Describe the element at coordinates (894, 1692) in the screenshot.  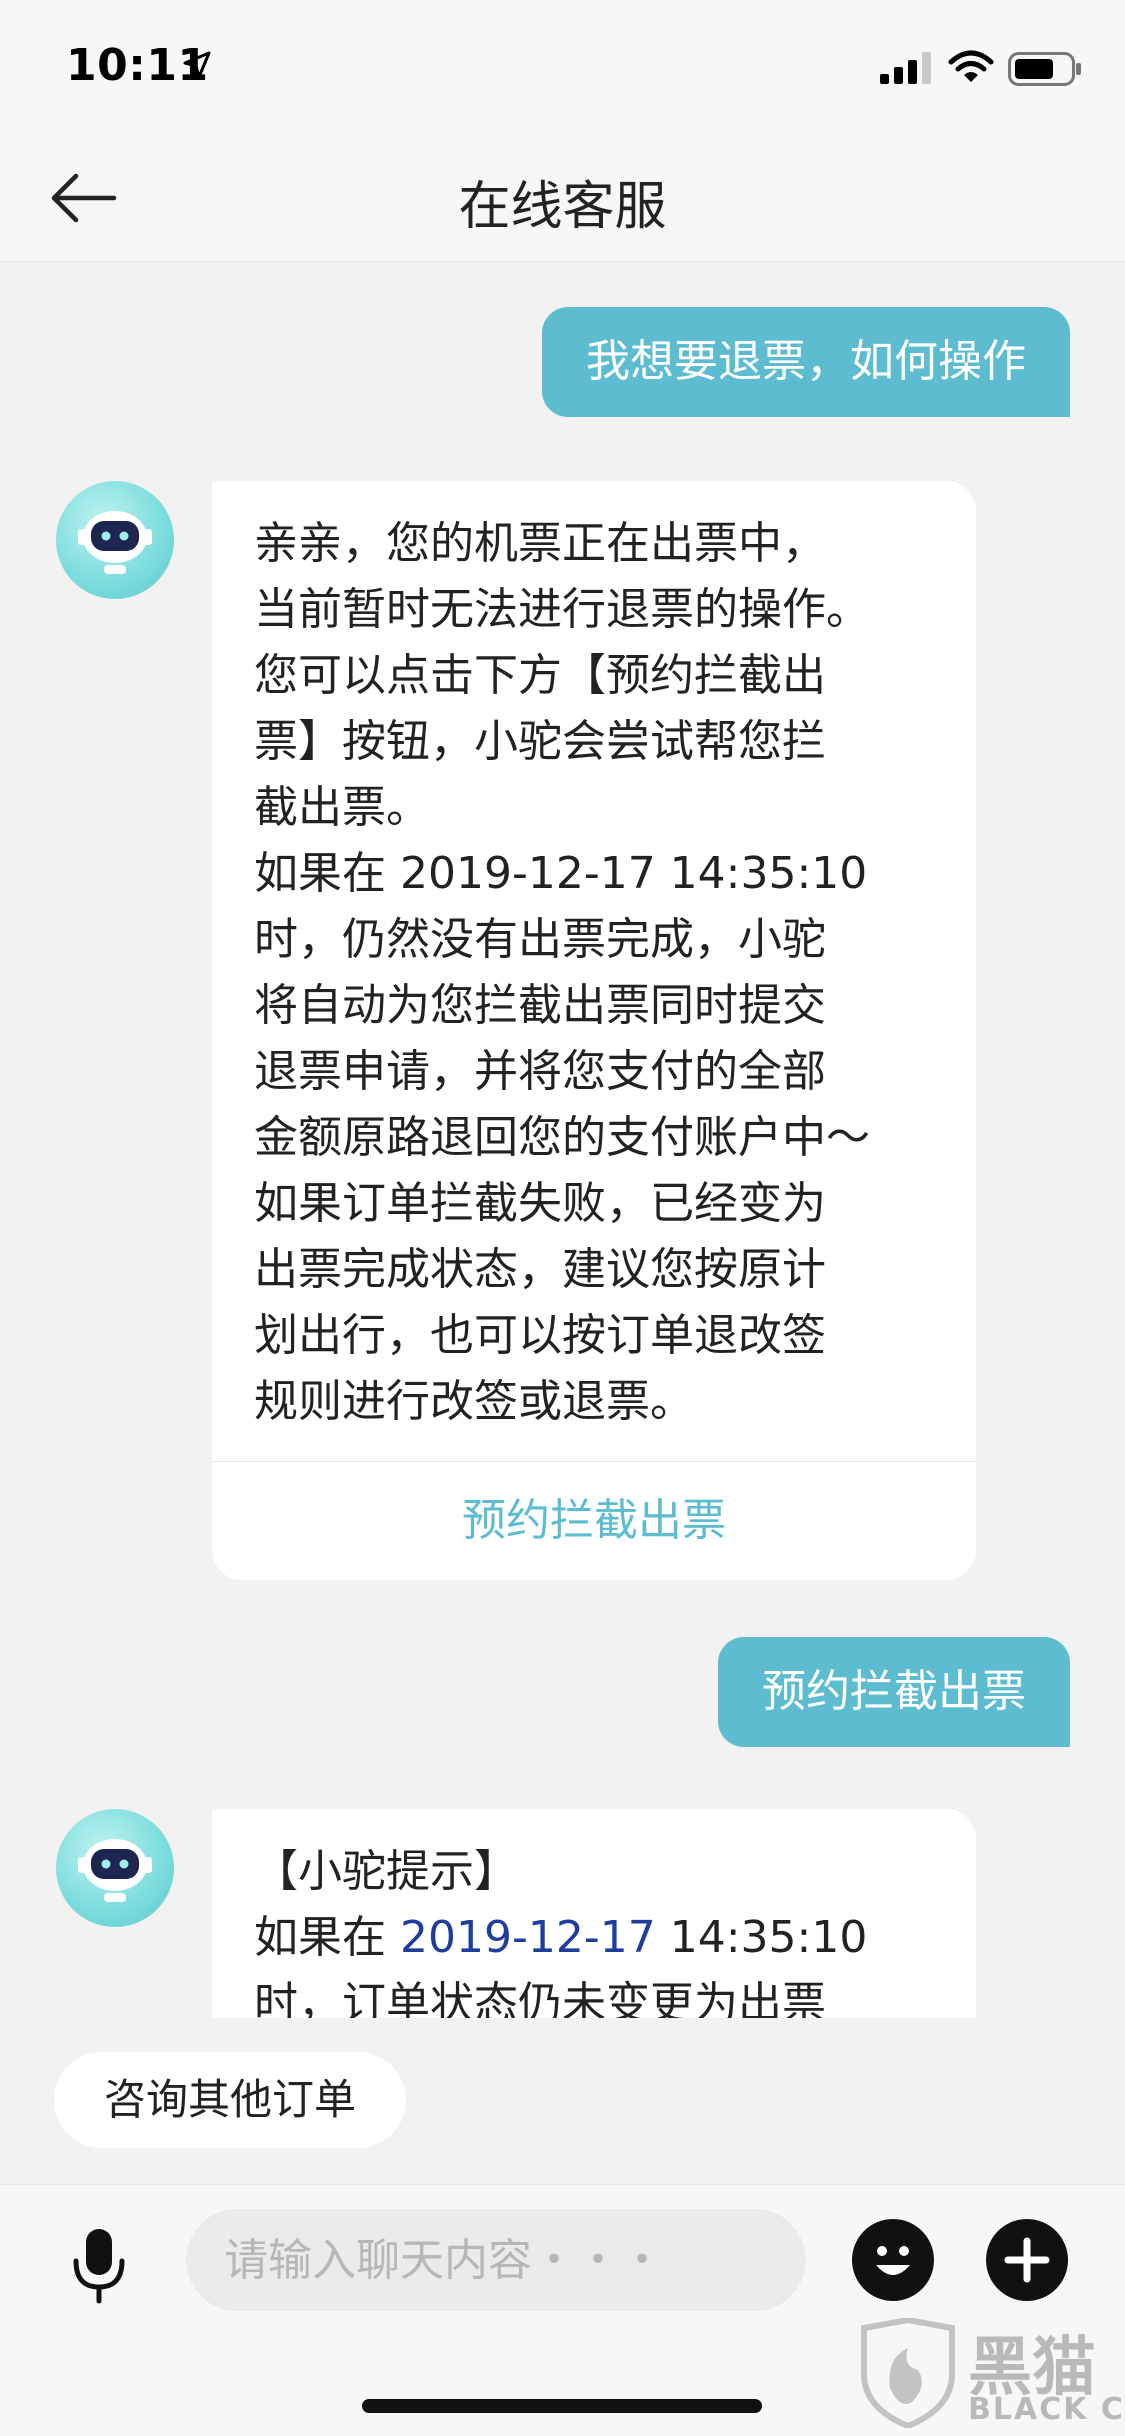
I see `user-message-bubble: 预约拦截出票` at that location.